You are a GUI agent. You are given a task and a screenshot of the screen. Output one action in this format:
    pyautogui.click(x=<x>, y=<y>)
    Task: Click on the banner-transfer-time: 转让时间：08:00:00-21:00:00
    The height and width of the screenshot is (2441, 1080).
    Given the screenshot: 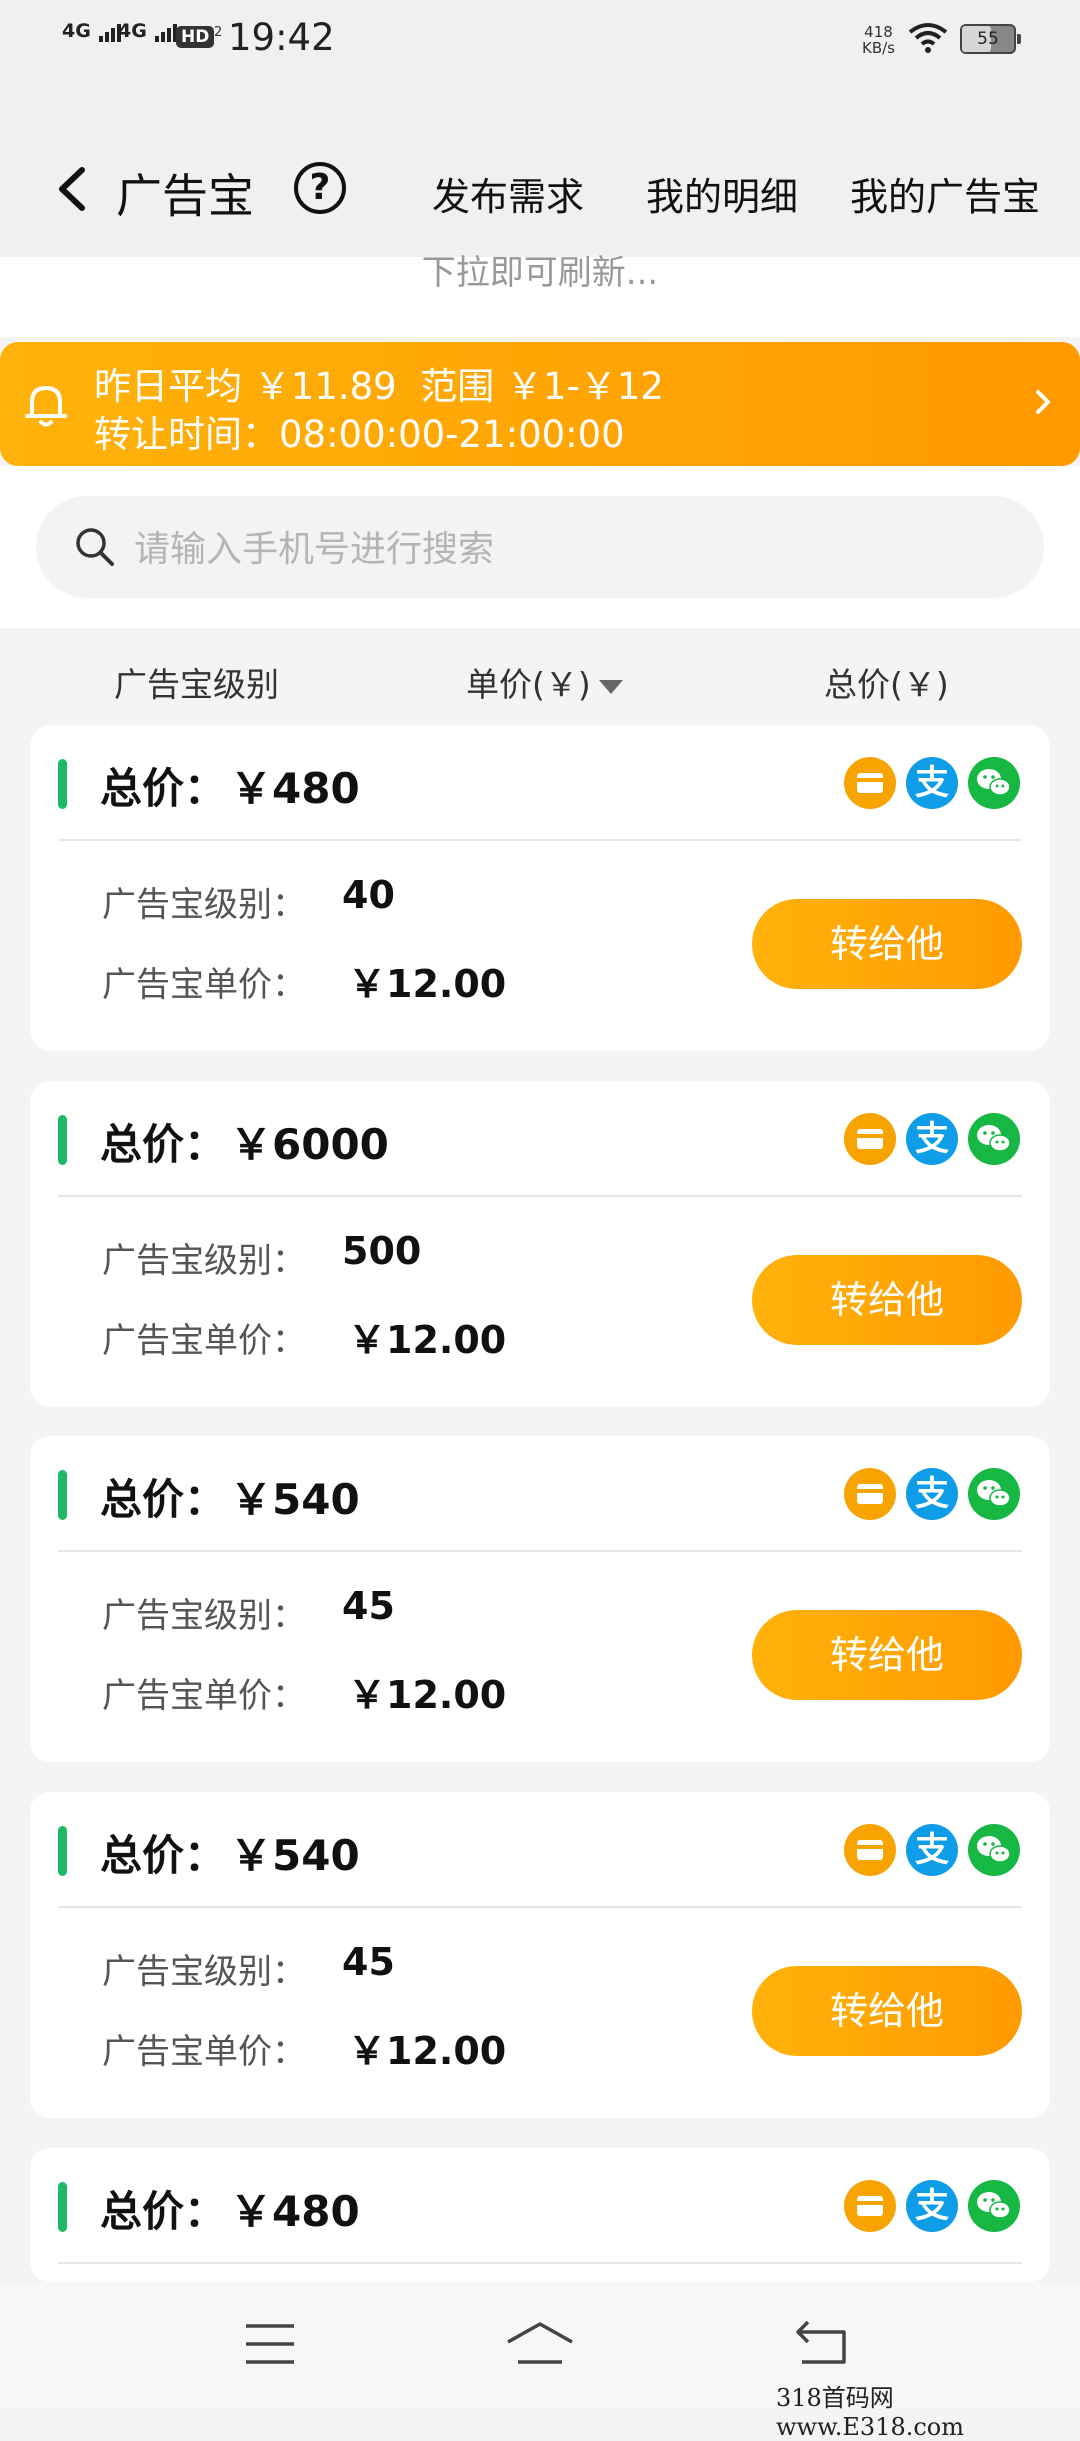 What is the action you would take?
    pyautogui.click(x=359, y=434)
    